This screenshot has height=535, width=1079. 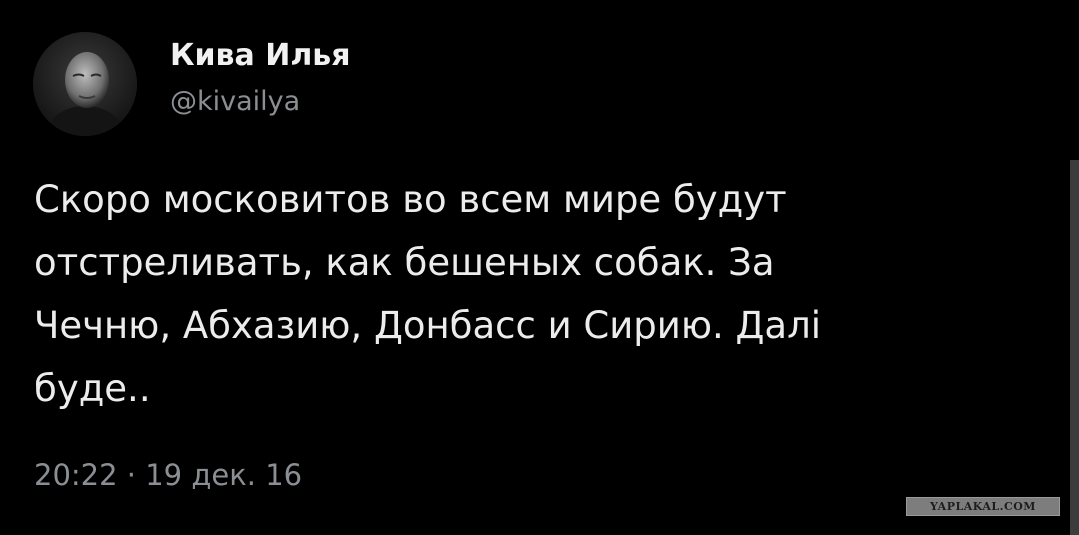 I want to click on tweet-text-line: отстреливать, как бешеных собак. За, so click(x=404, y=262).